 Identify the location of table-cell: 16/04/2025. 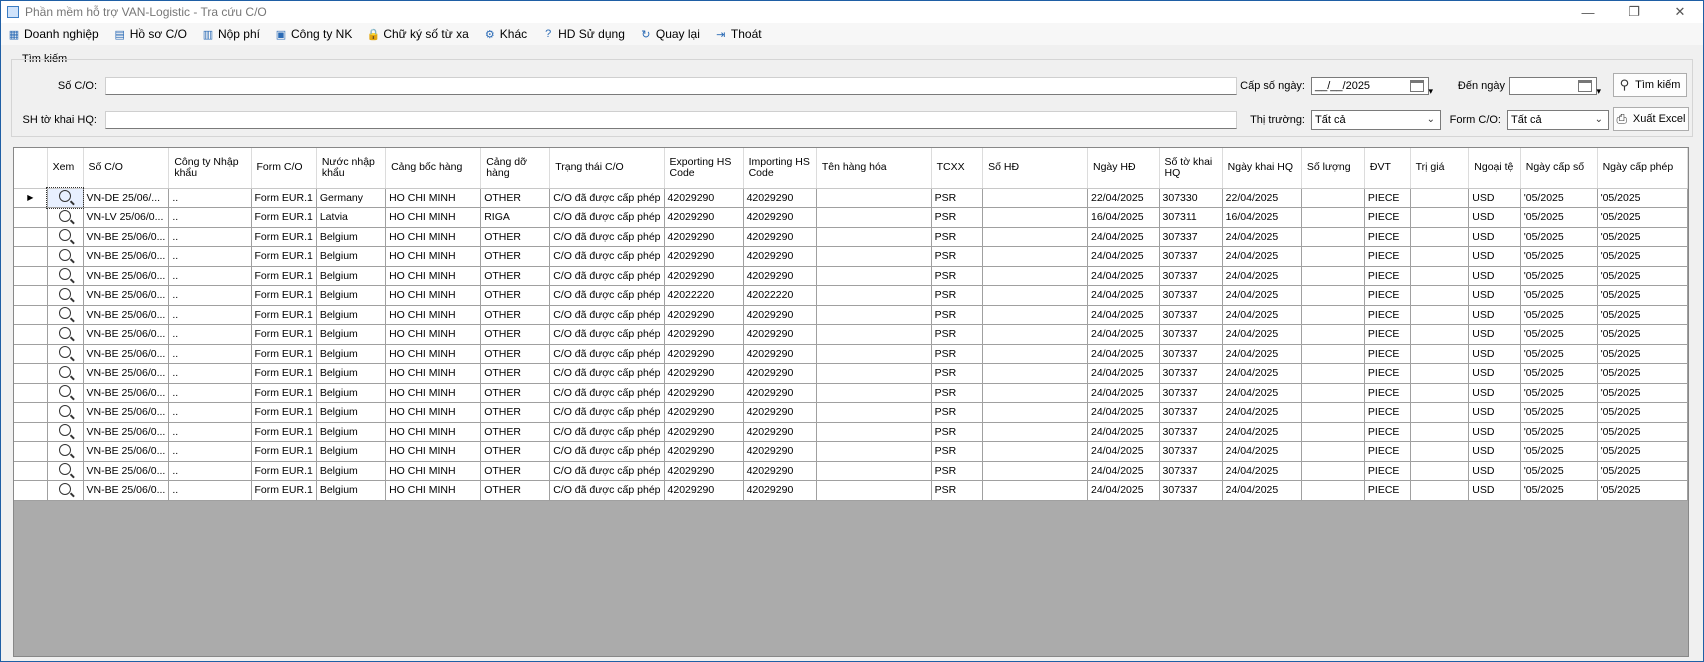
(1262, 217).